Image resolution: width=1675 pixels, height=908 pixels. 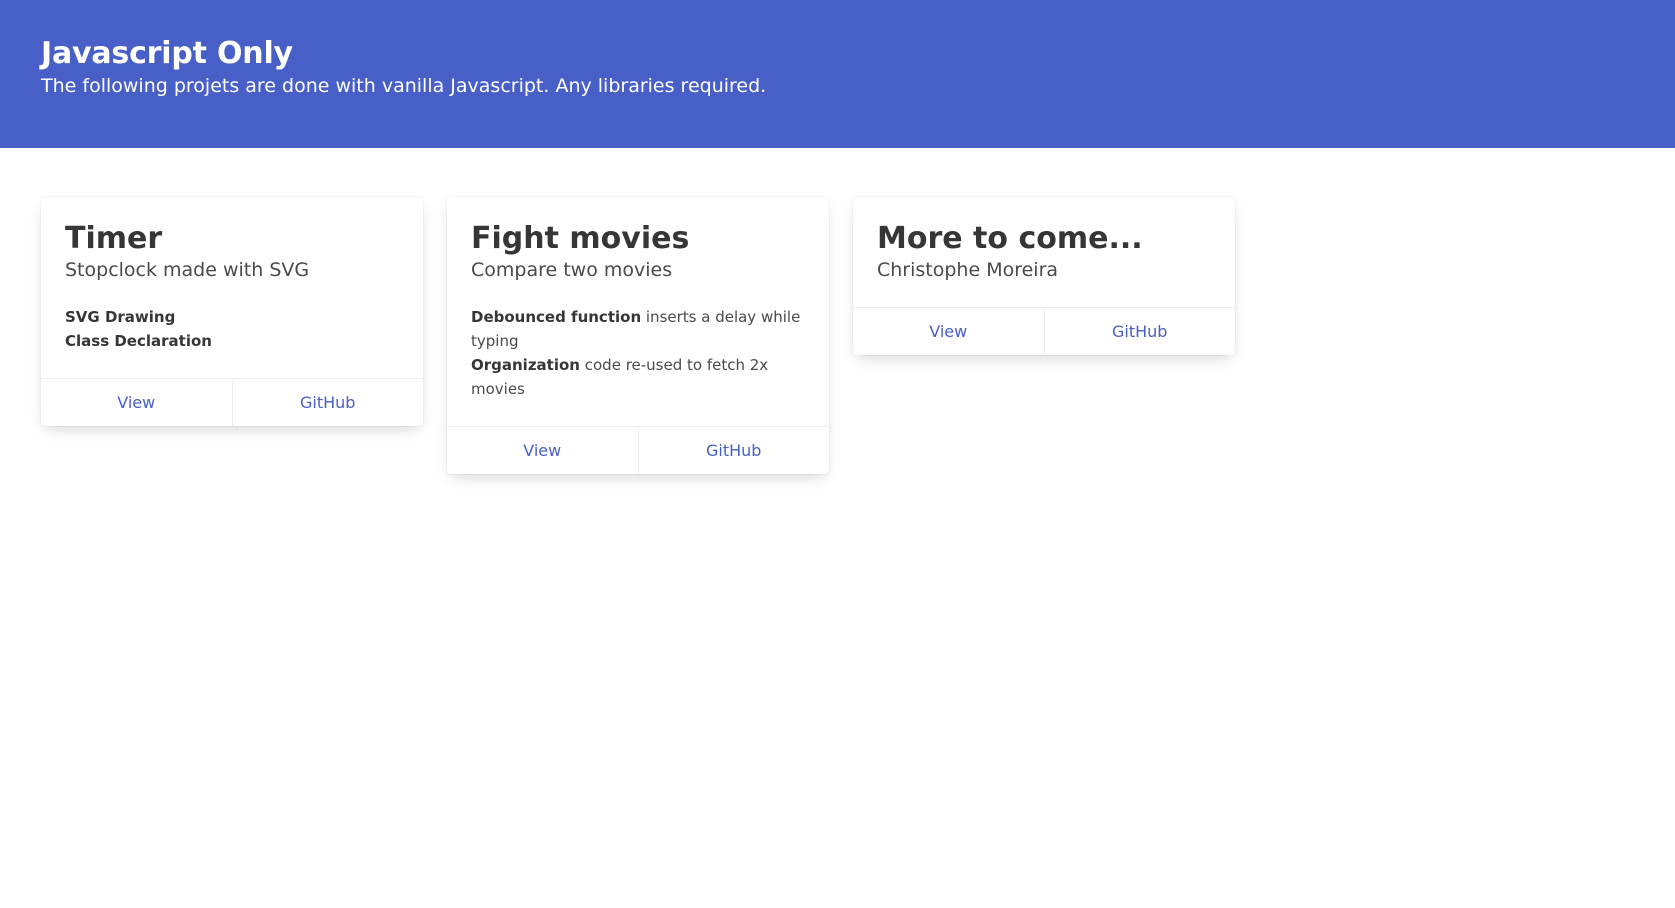 I want to click on feature-name: Organization, so click(x=525, y=365).